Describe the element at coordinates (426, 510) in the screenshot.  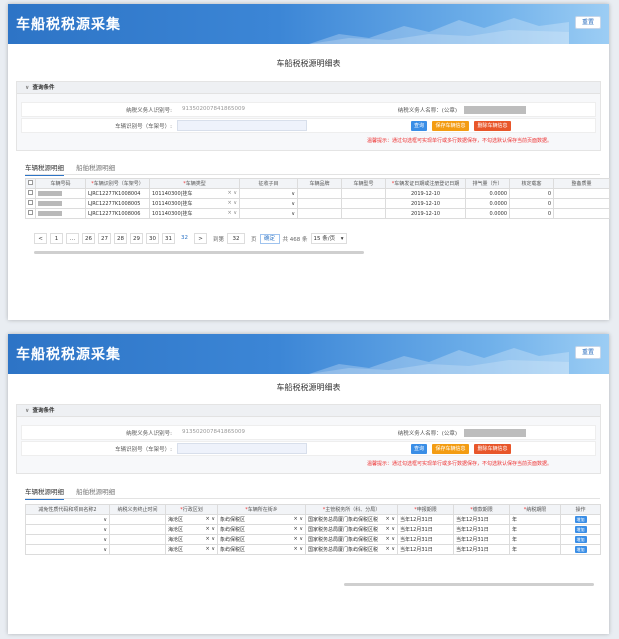
I see `column-header-label: 申报期限` at that location.